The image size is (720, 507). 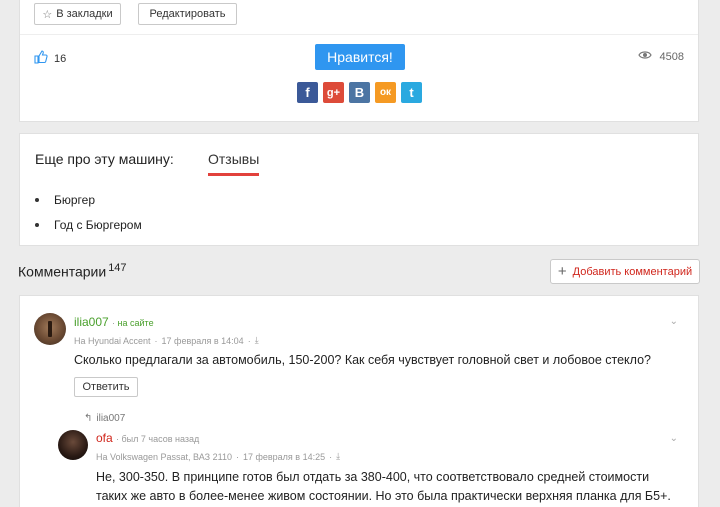 I want to click on comment-user: ilia007 · на сайте, so click(x=114, y=322).